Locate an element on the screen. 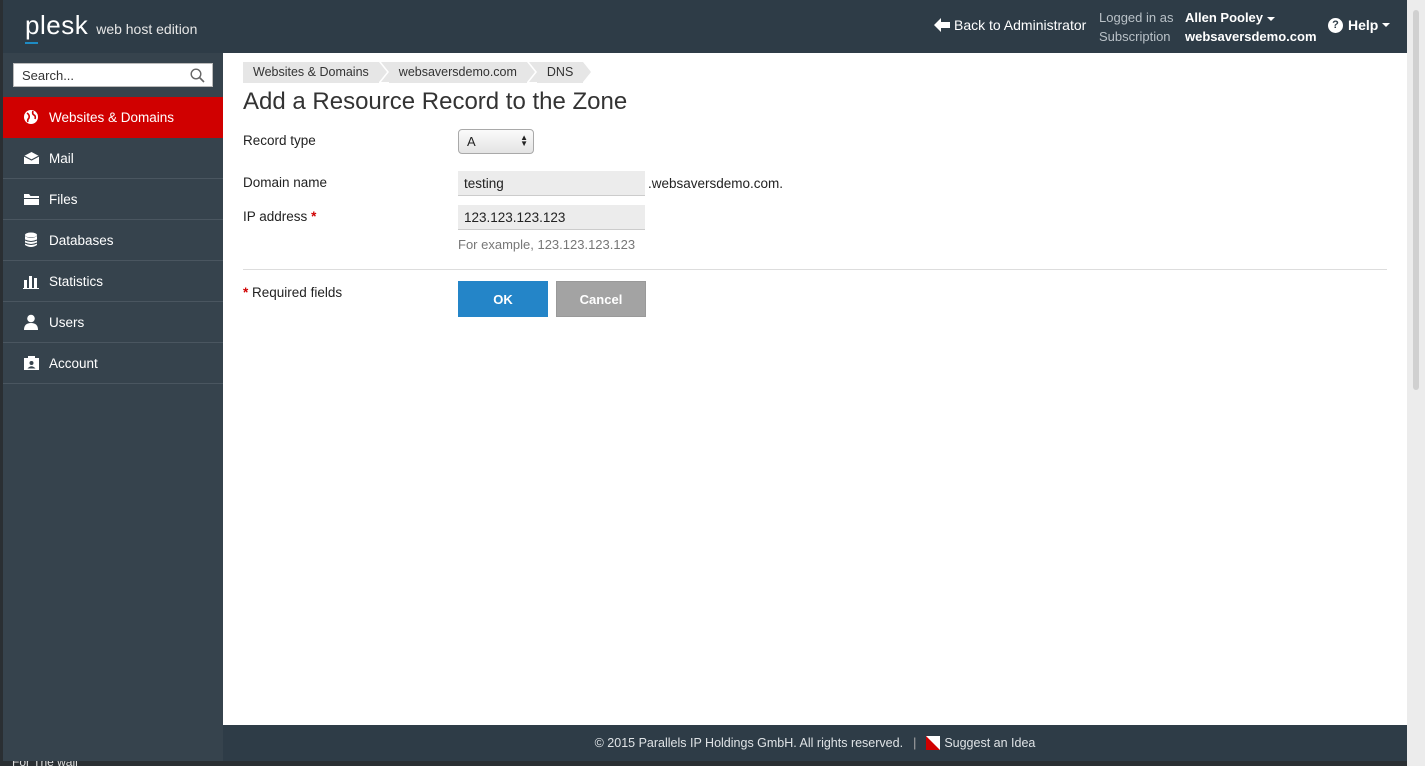  cancel-button: Cancel is located at coordinates (601, 299).